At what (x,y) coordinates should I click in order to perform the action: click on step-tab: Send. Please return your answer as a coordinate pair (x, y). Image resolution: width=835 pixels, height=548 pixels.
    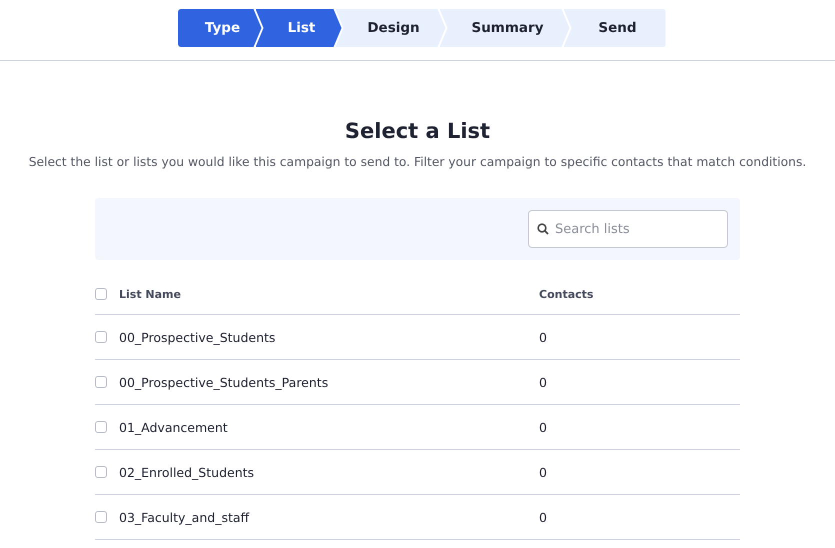
    Looking at the image, I should click on (615, 28).